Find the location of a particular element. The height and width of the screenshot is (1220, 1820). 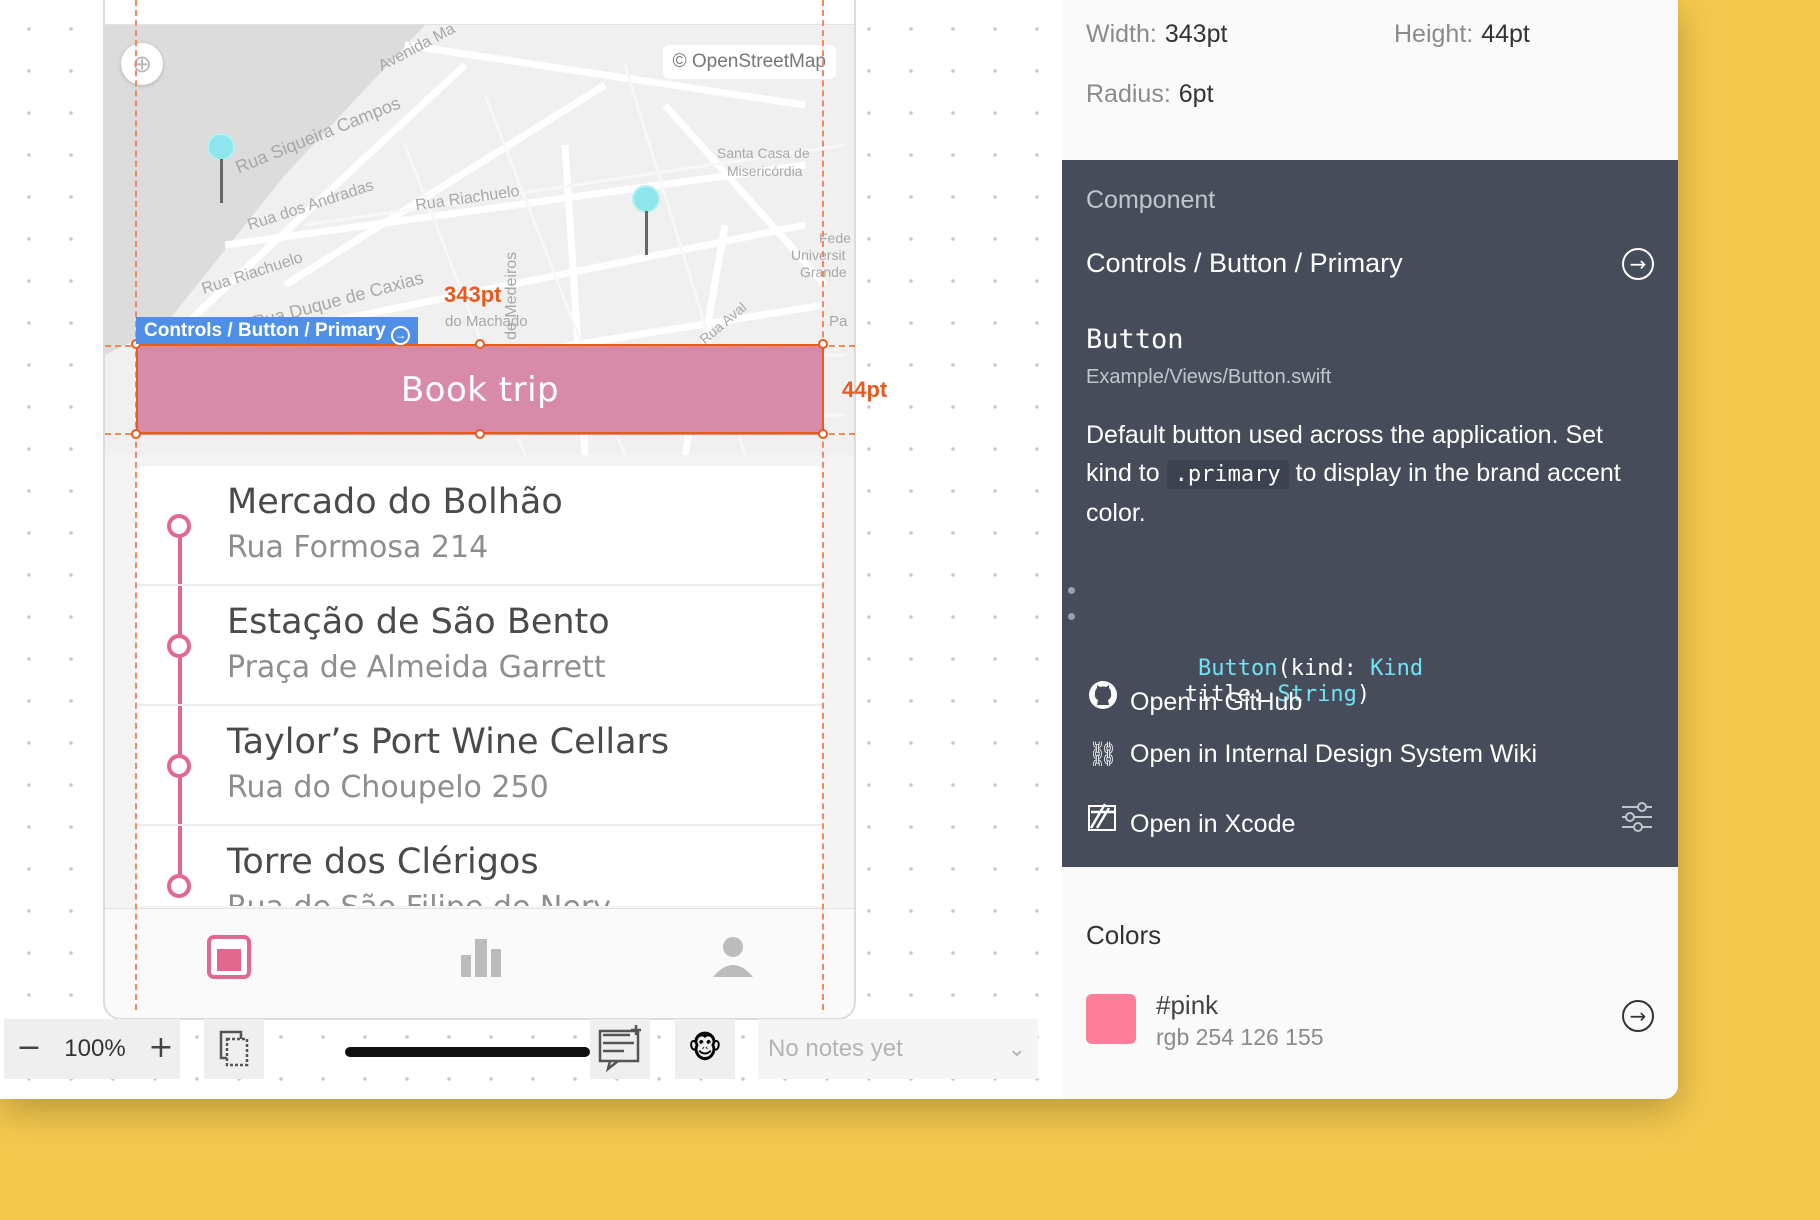

width-property: Width: 343pt is located at coordinates (1156, 34).